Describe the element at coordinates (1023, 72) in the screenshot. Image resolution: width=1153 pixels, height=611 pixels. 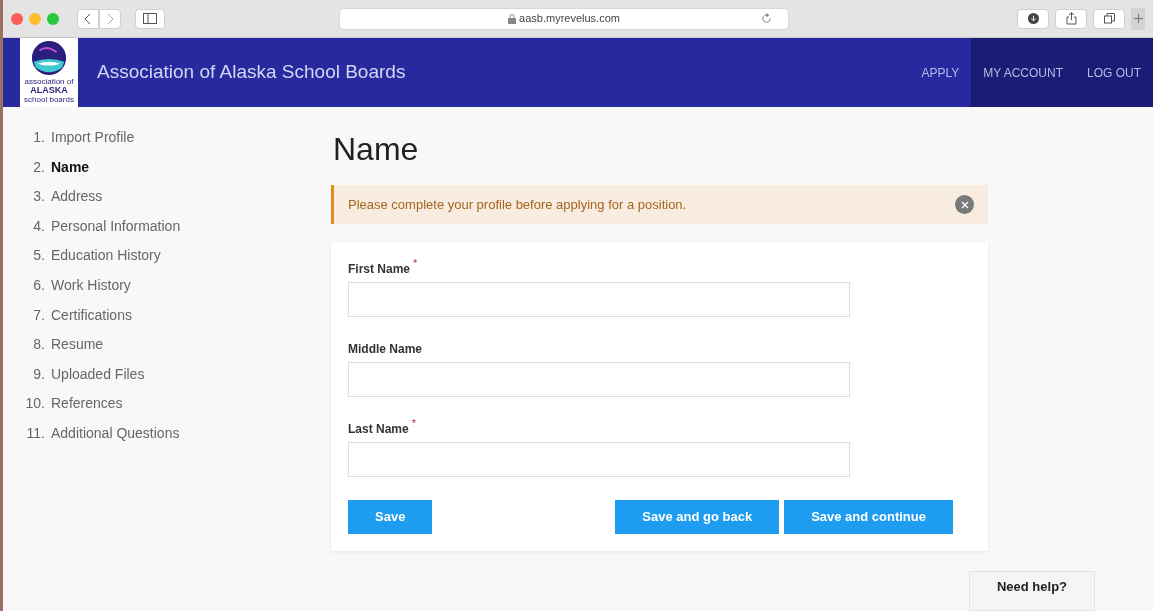
I see `nav-link: MY ACCOUNT` at that location.